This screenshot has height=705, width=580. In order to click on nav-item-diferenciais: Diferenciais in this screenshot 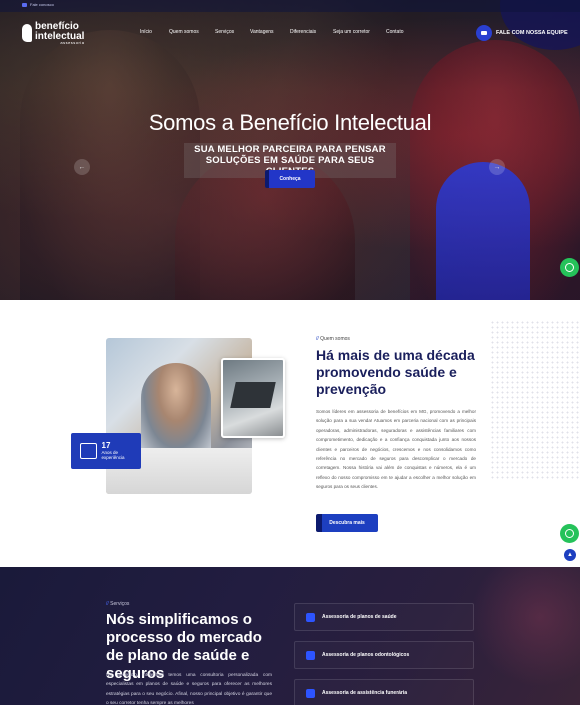, I will do `click(311, 32)`.